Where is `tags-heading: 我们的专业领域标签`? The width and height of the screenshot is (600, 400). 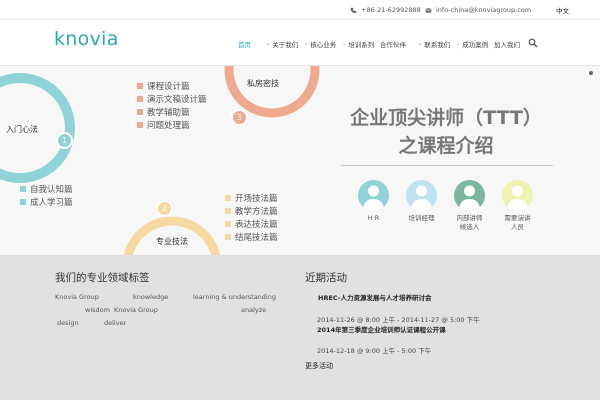
tags-heading: 我们的专业领域标签 is located at coordinates (102, 278).